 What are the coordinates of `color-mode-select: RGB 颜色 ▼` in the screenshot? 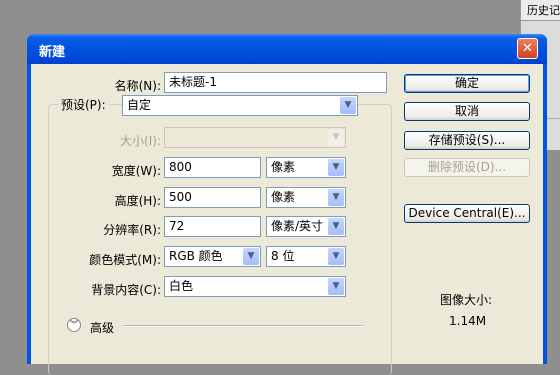 It's located at (212, 256).